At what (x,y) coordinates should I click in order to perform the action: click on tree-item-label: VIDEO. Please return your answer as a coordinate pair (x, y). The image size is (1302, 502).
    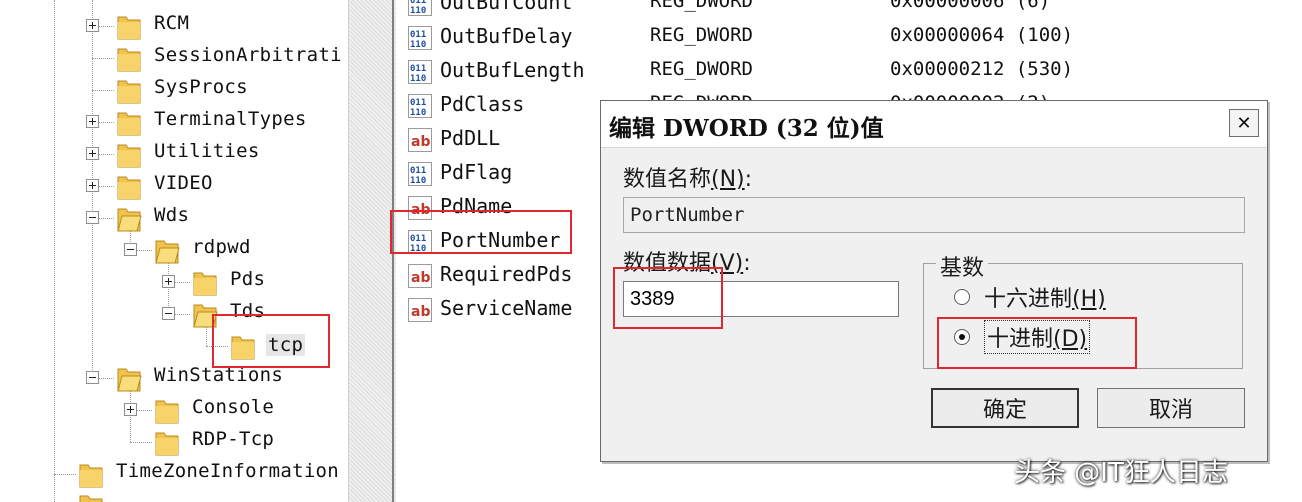
    Looking at the image, I should click on (183, 183).